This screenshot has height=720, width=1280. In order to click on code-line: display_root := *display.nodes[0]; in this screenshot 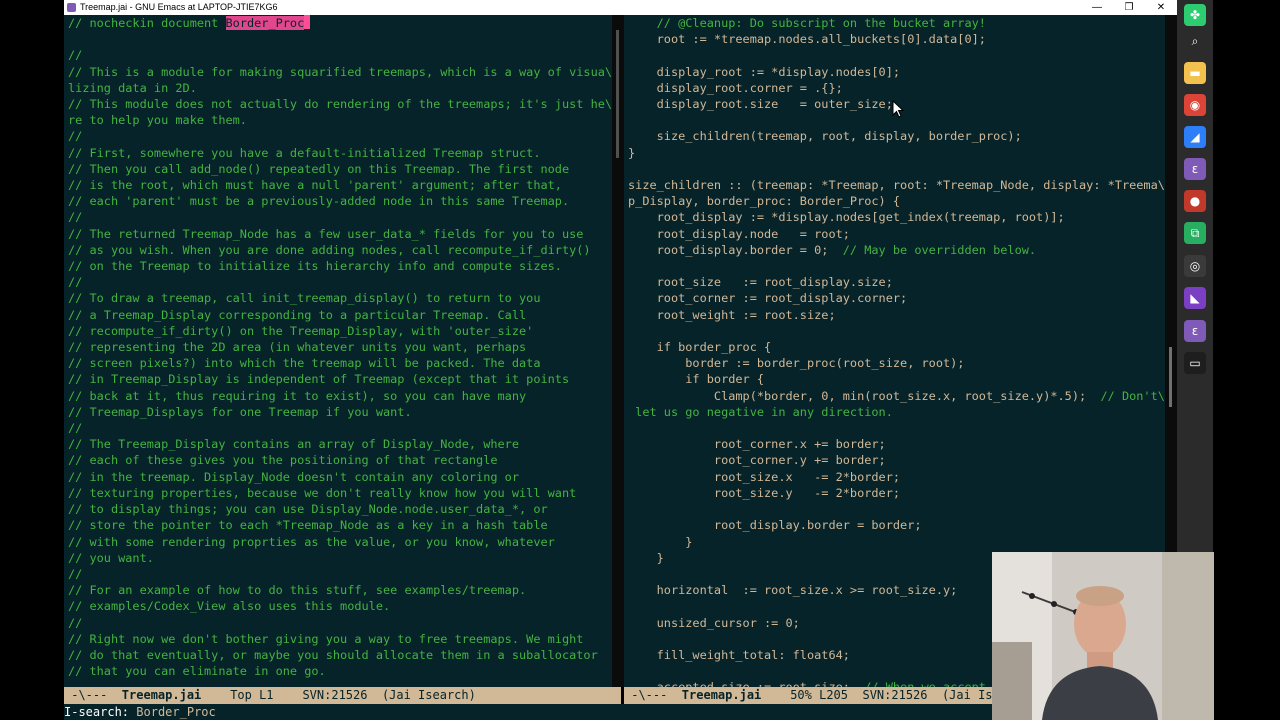, I will do `click(764, 71)`.